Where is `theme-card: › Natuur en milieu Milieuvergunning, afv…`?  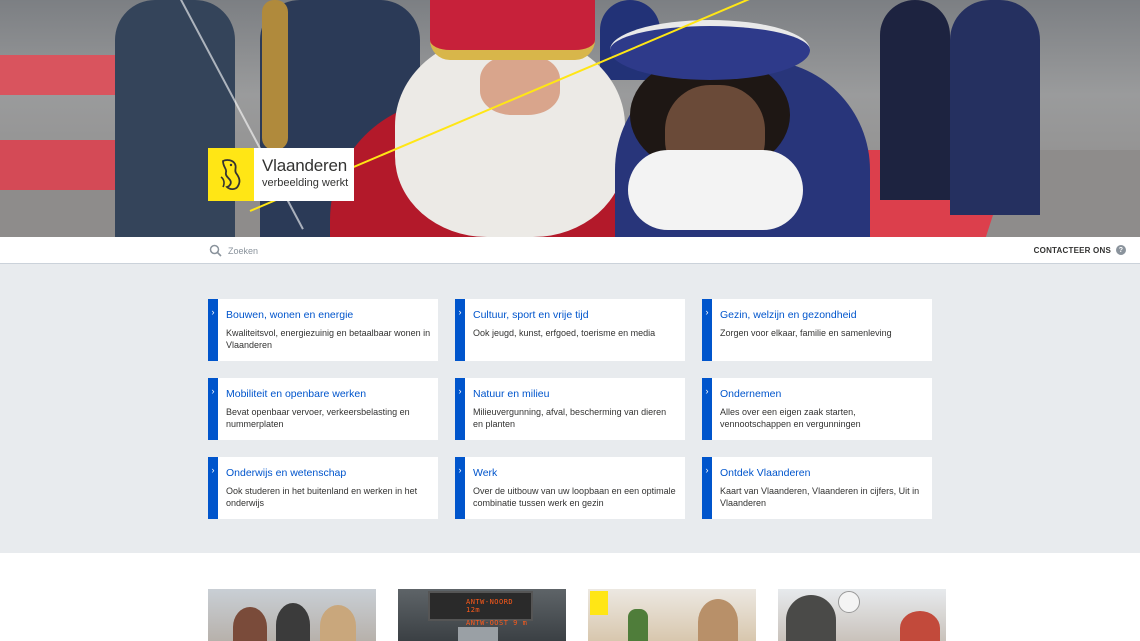 theme-card: › Natuur en milieu Milieuvergunning, afv… is located at coordinates (570, 409).